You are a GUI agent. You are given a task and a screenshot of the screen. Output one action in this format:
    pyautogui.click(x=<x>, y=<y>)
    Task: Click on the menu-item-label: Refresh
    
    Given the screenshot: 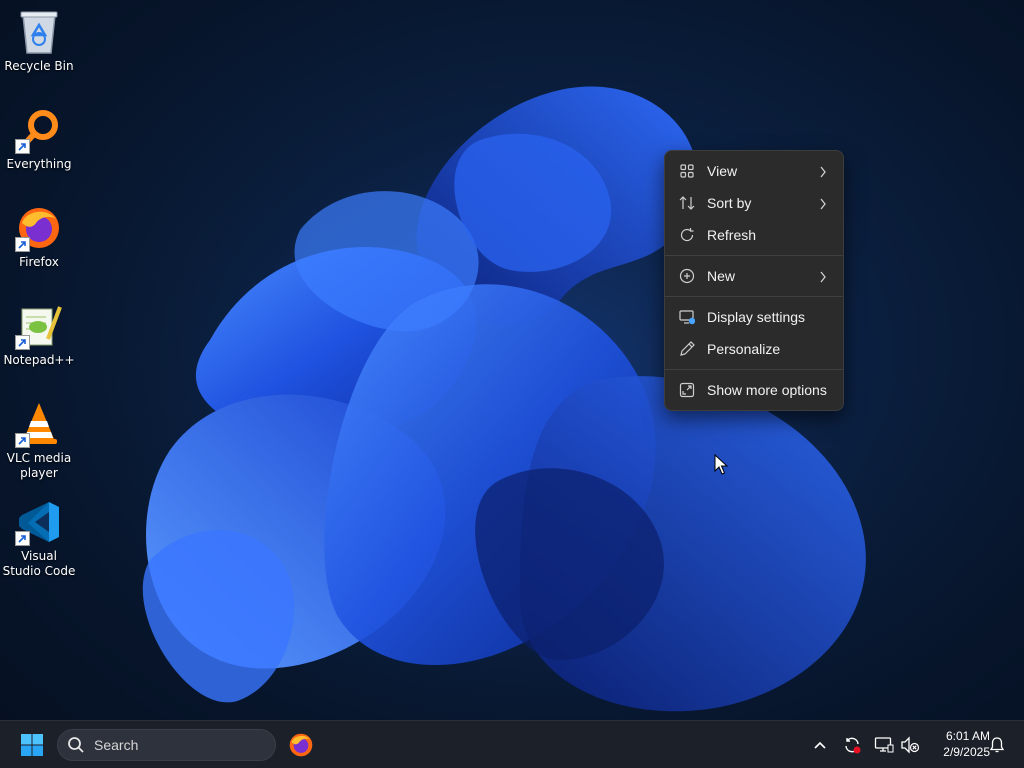 What is the action you would take?
    pyautogui.click(x=732, y=235)
    